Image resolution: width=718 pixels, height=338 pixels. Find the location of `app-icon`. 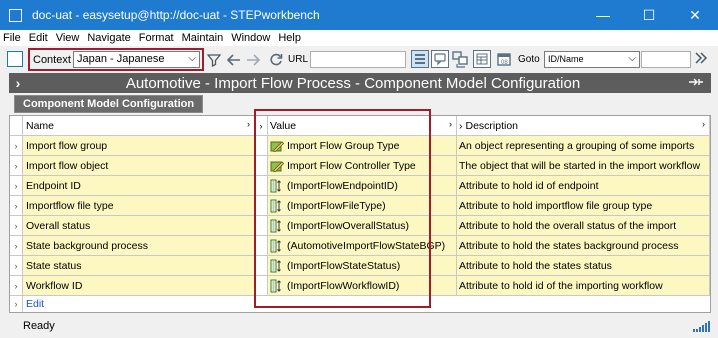

app-icon is located at coordinates (15, 15).